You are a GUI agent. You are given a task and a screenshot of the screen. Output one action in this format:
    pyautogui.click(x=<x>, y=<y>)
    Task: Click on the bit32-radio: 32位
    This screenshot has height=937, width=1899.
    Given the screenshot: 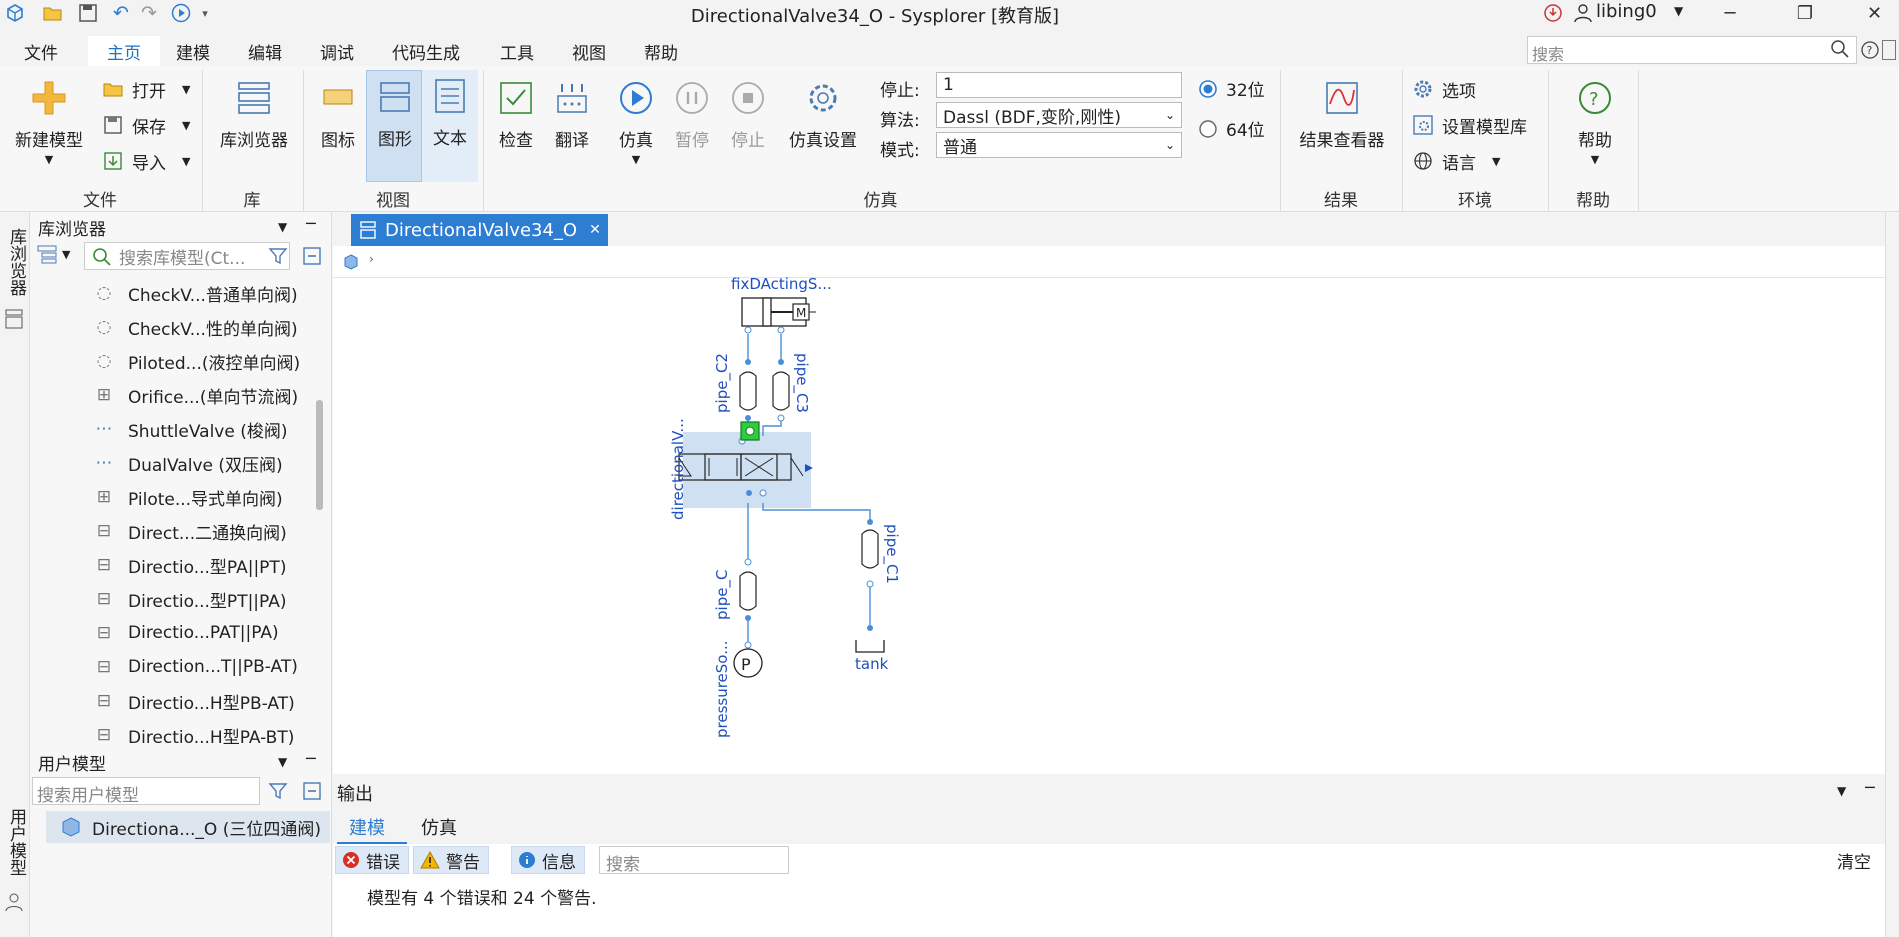 What is the action you would take?
    pyautogui.click(x=1231, y=88)
    